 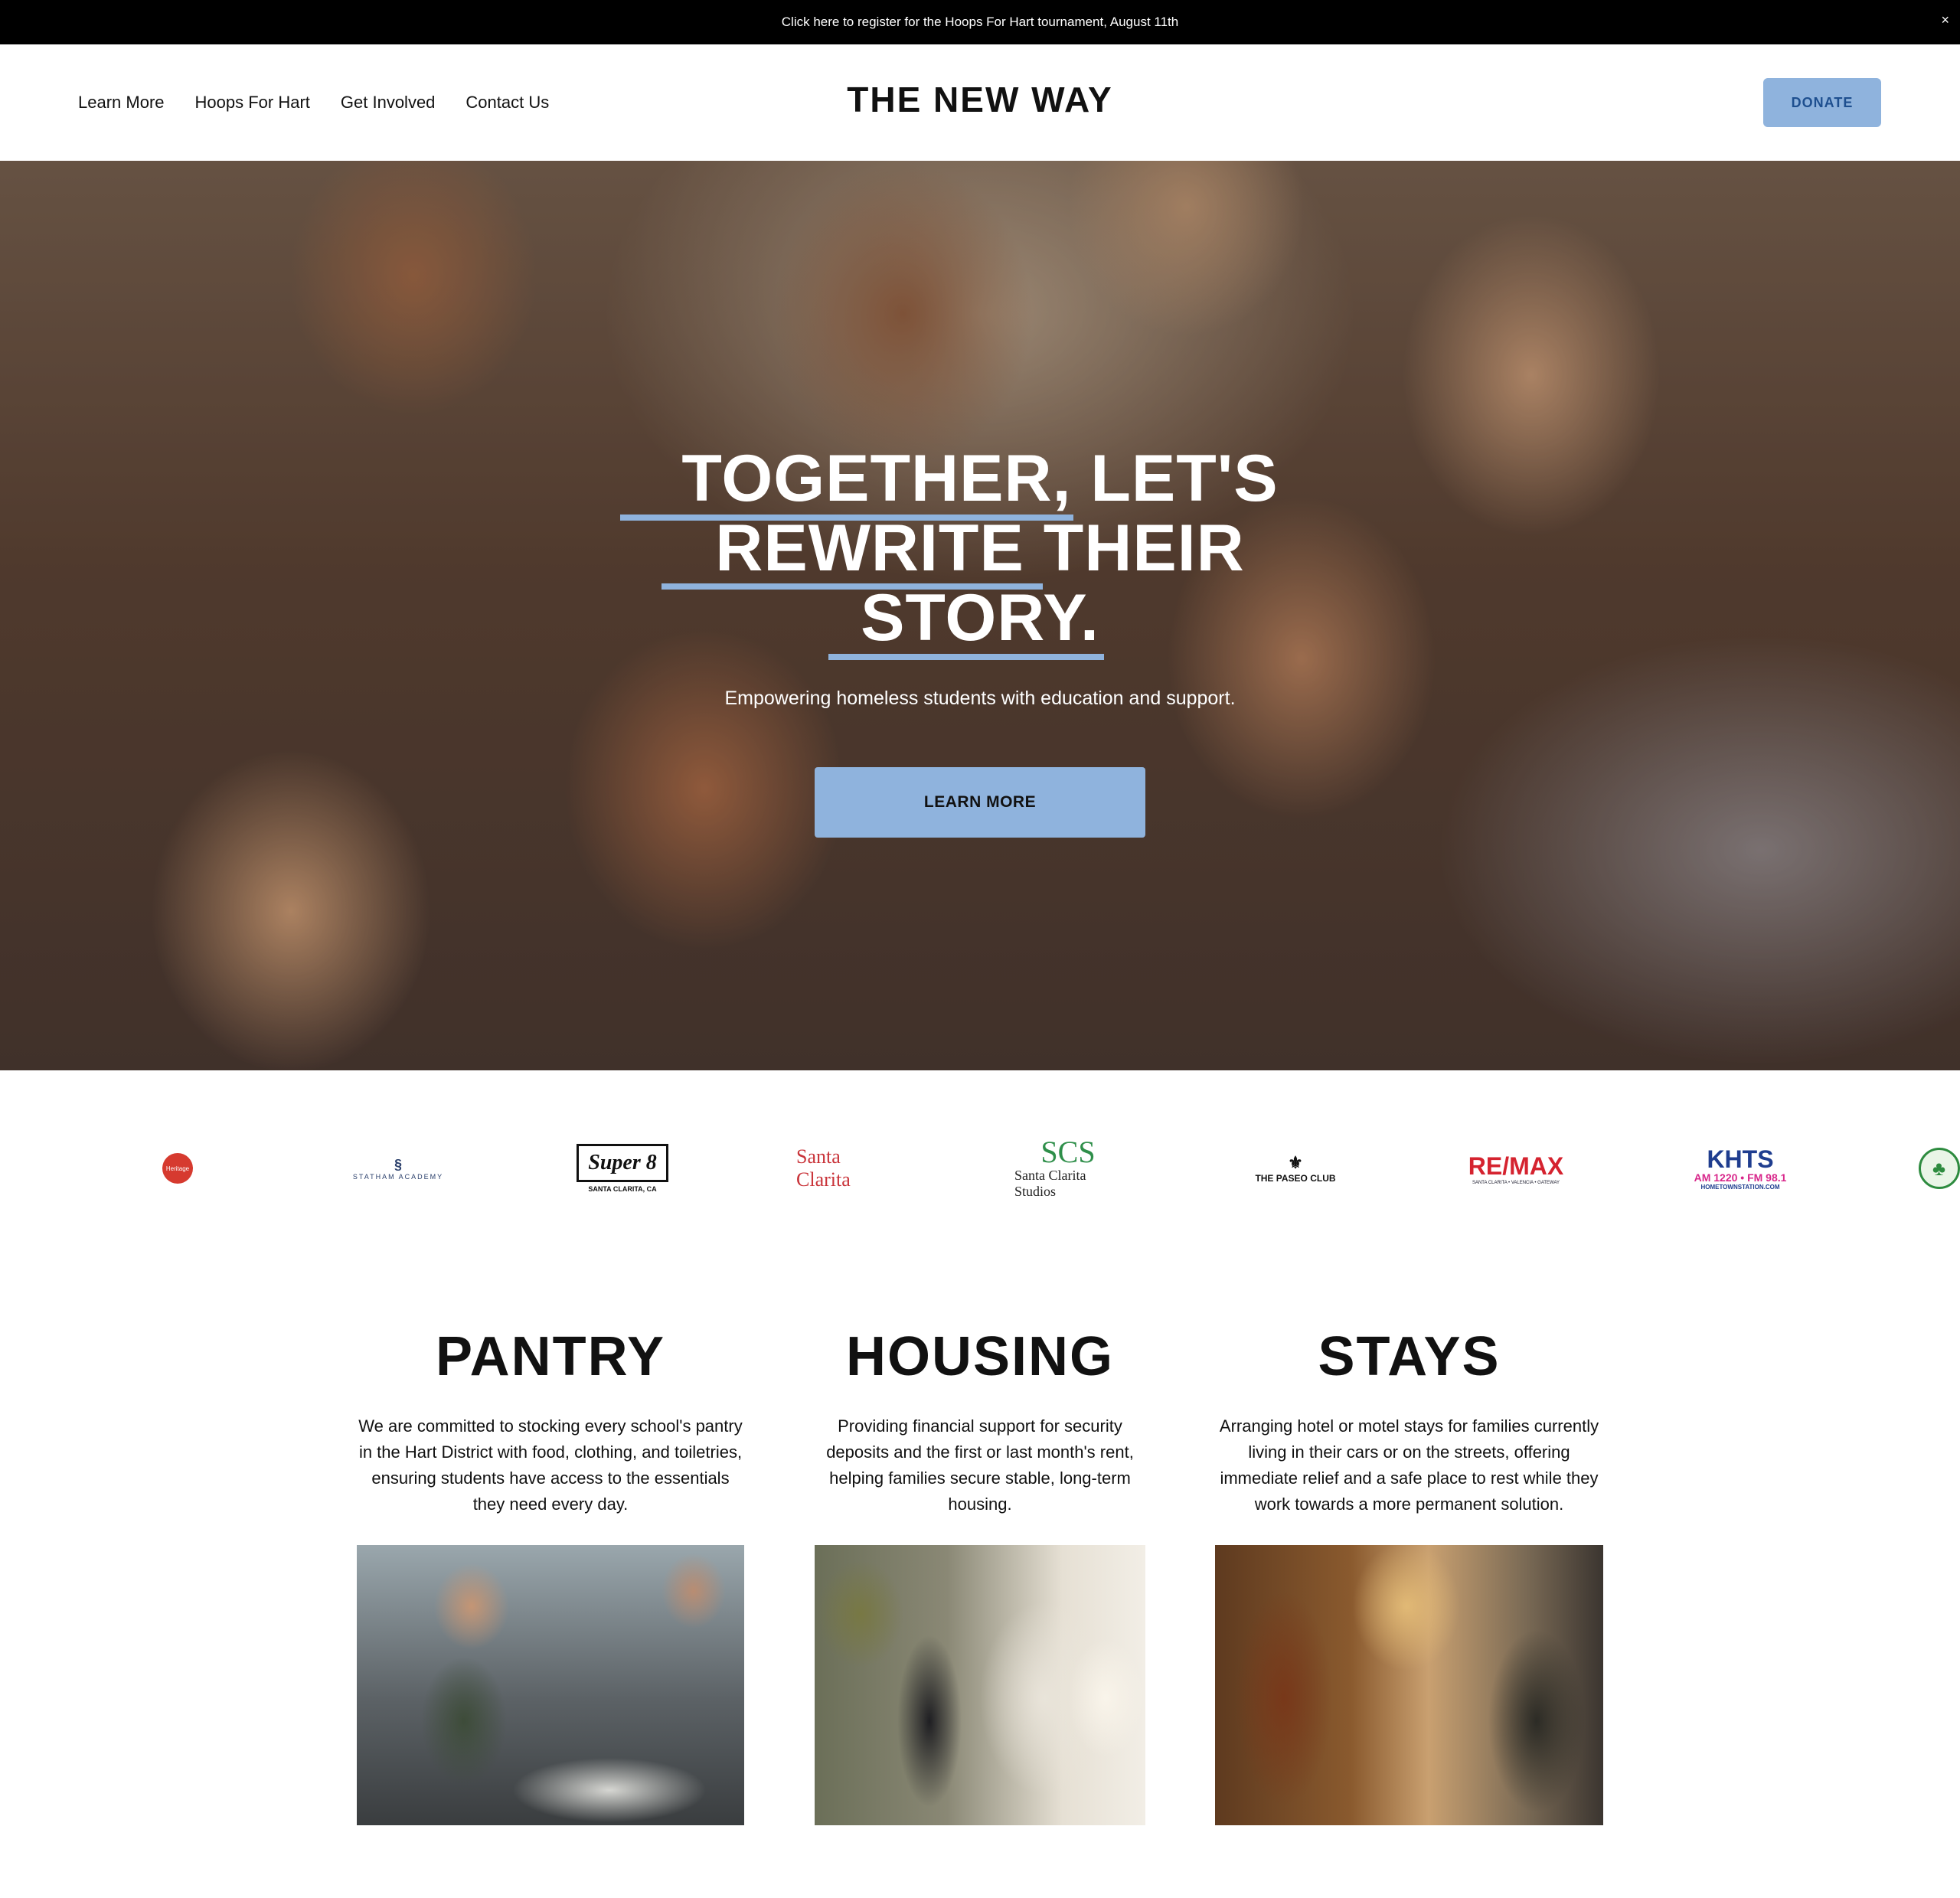 I want to click on tree-icon: ♣, so click(x=1939, y=1168).